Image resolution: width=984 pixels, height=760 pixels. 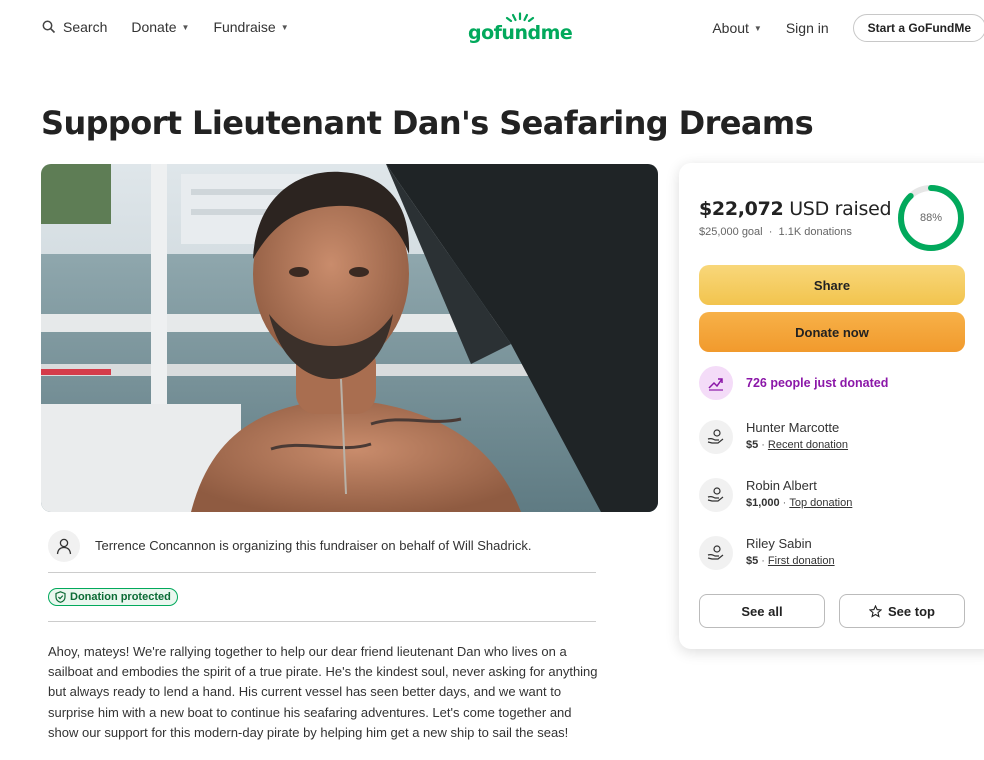 I want to click on donor-meta: $5 · Recent donation, so click(x=797, y=445).